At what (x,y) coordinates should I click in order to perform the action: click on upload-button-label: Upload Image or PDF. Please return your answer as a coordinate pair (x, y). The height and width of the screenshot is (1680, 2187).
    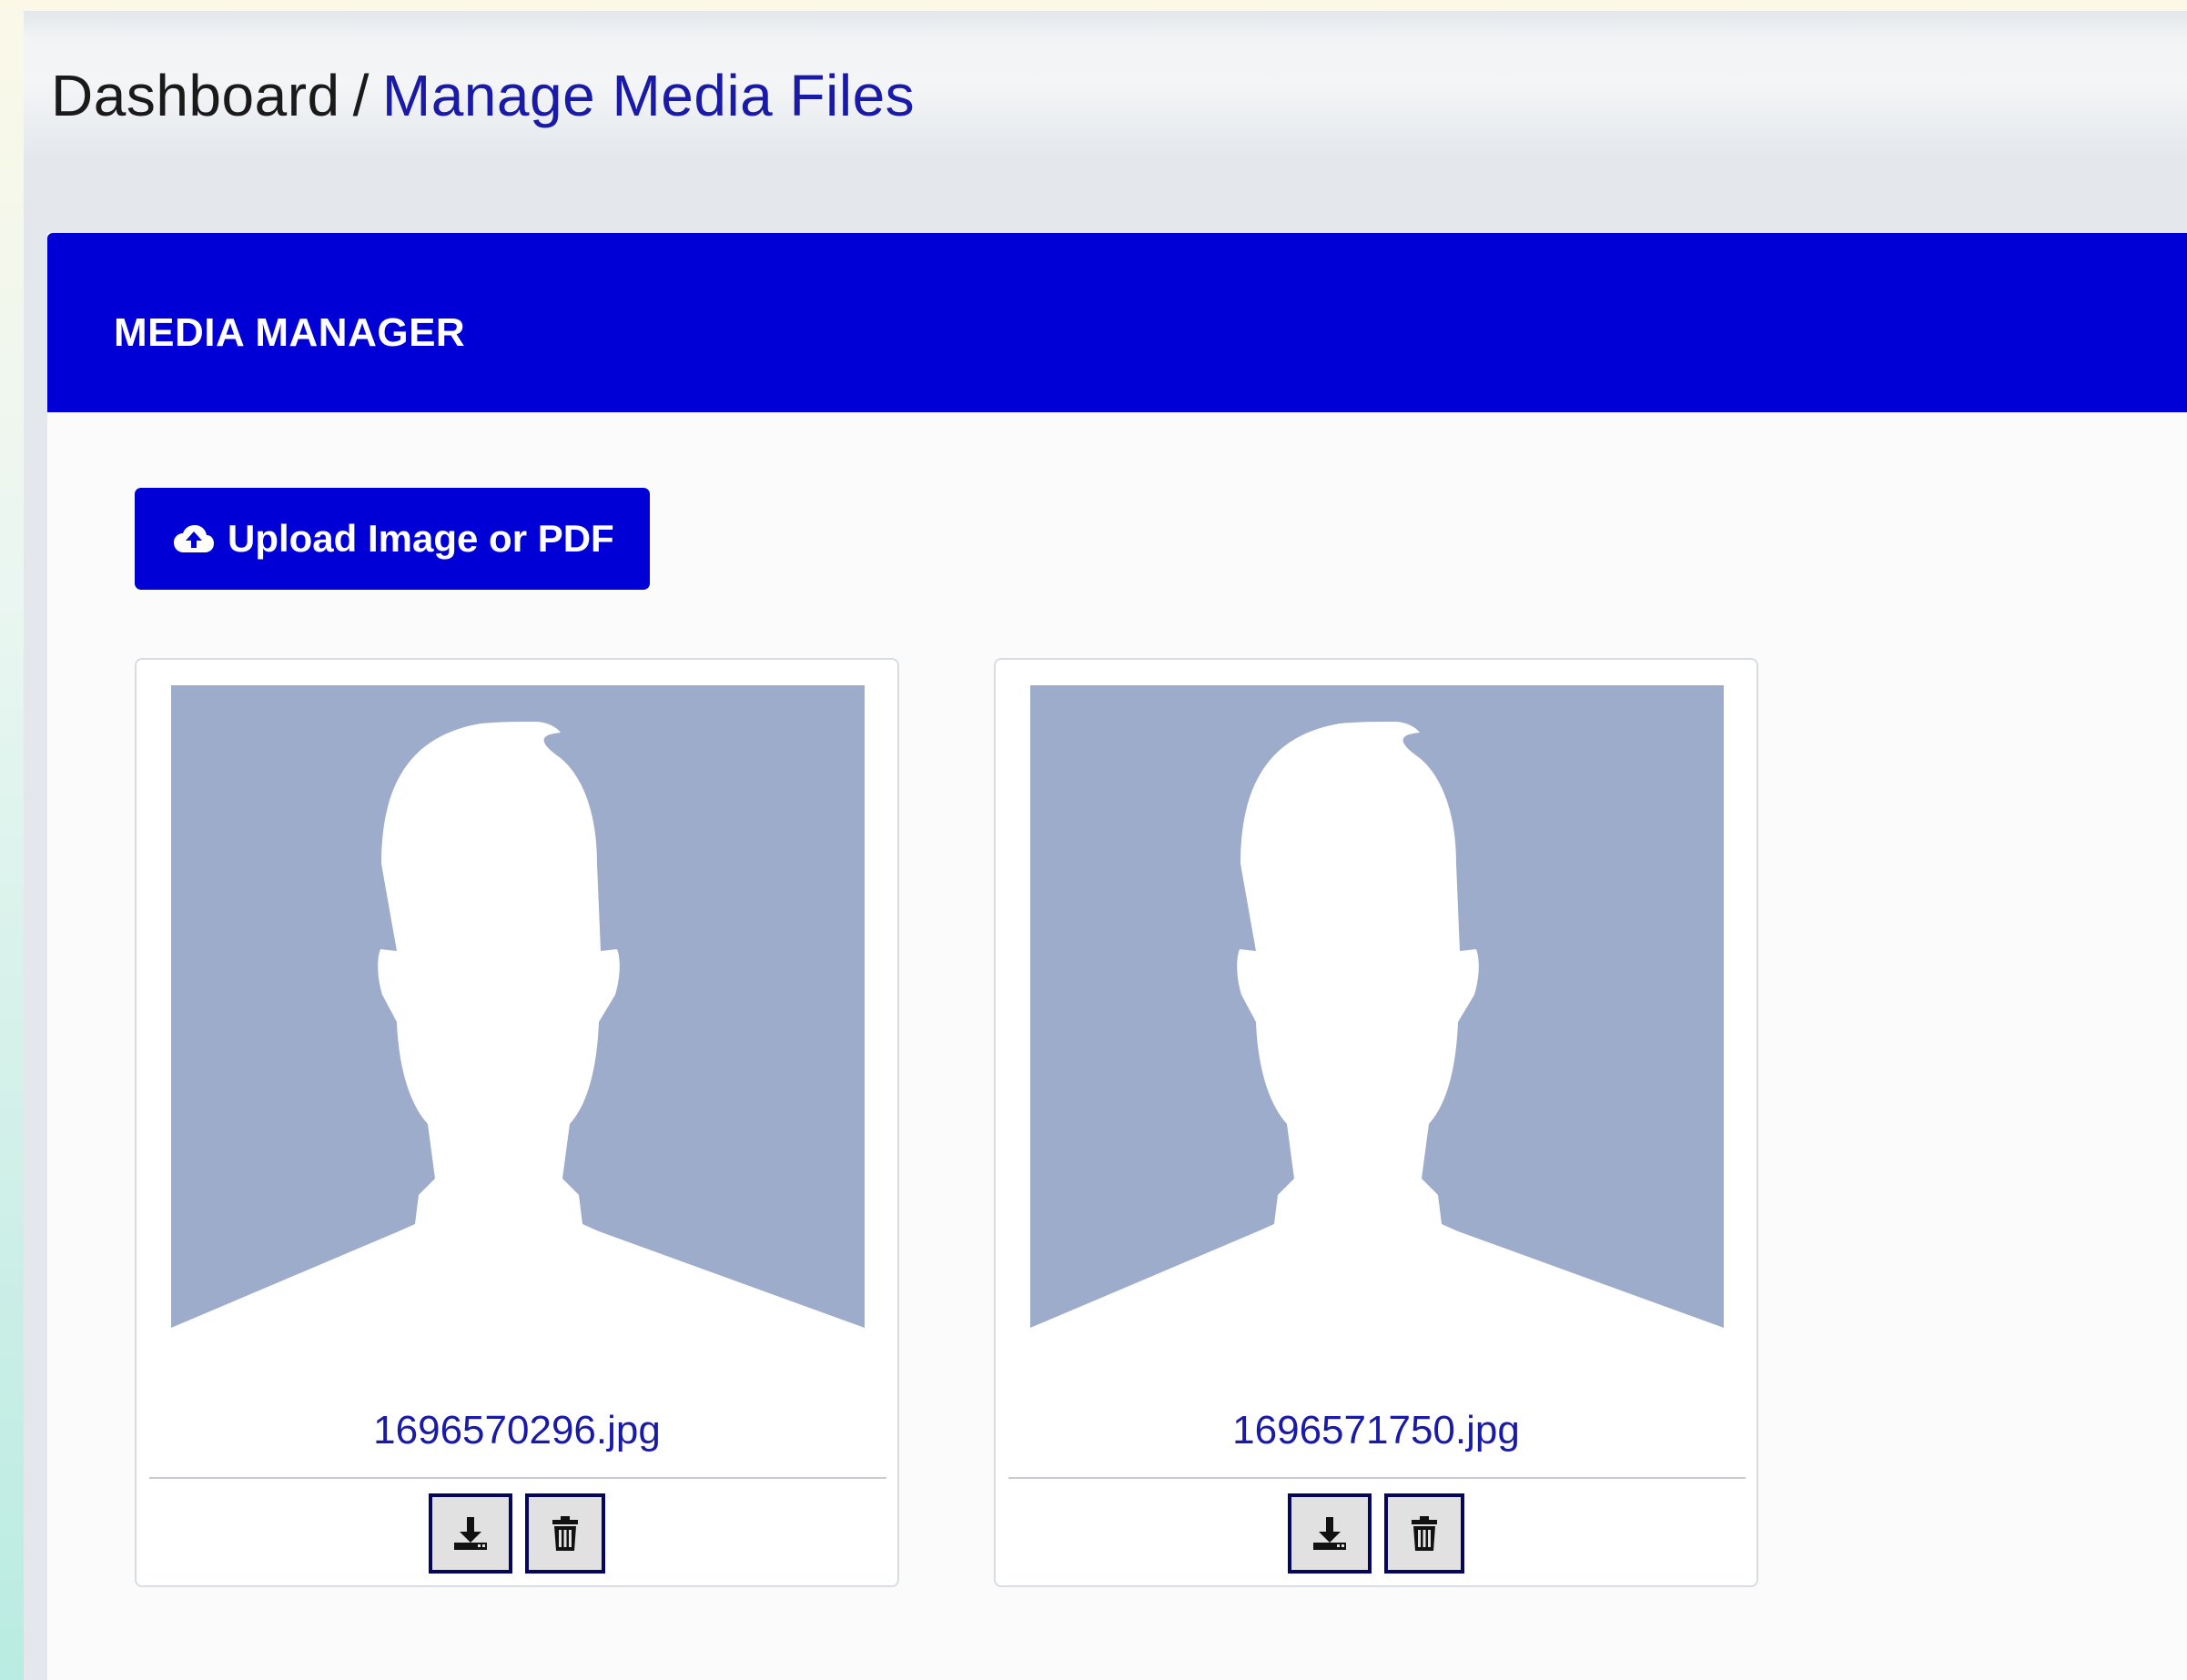
    Looking at the image, I should click on (421, 538).